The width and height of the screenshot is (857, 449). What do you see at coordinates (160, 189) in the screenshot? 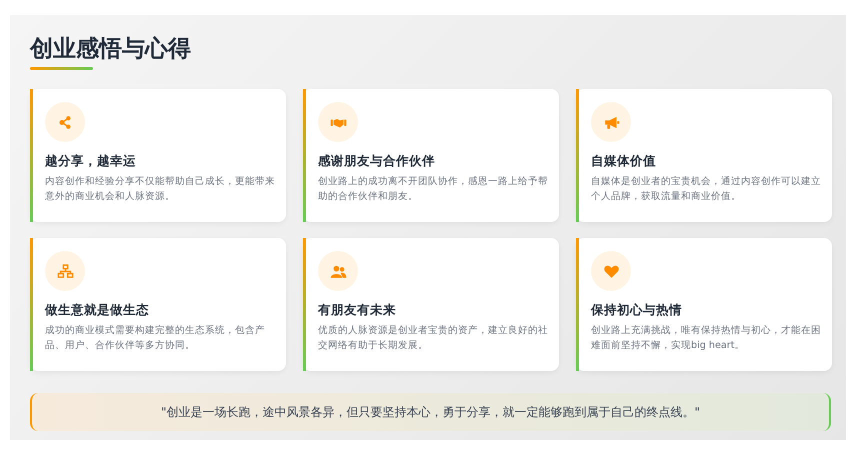
I see `card-description: 内容创作和经验分享不仅能帮助自己成长，更能带来意外的商业机会和人脉资源。` at bounding box center [160, 189].